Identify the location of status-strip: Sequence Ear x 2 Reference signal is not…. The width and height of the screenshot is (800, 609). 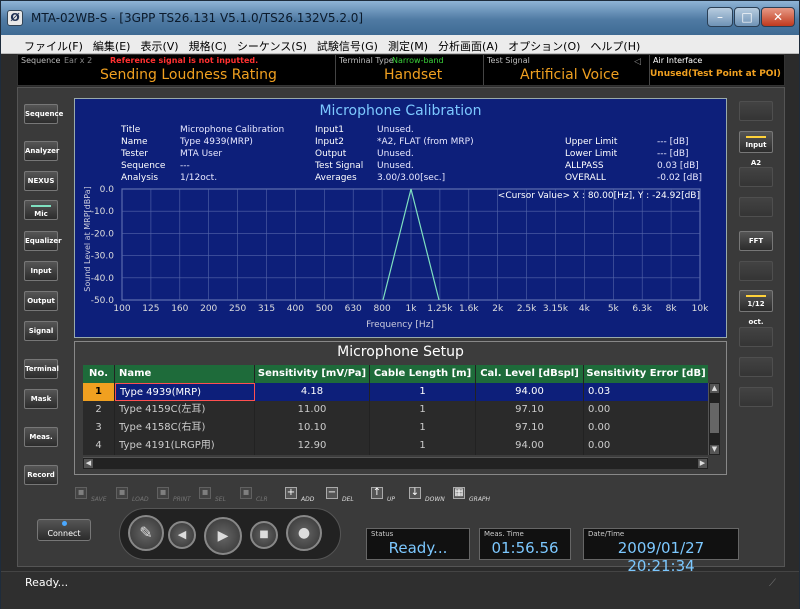
(401, 70).